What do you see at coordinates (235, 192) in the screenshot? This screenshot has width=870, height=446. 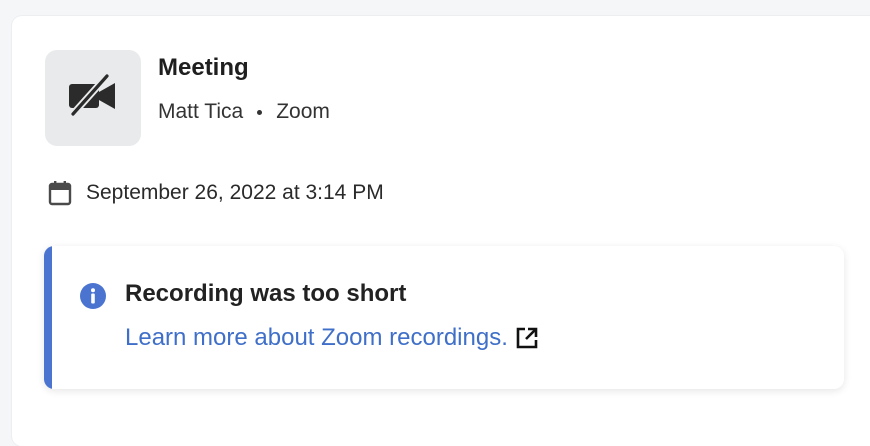 I see `meeting-date: September 26, 2022 at 3:14 PM` at bounding box center [235, 192].